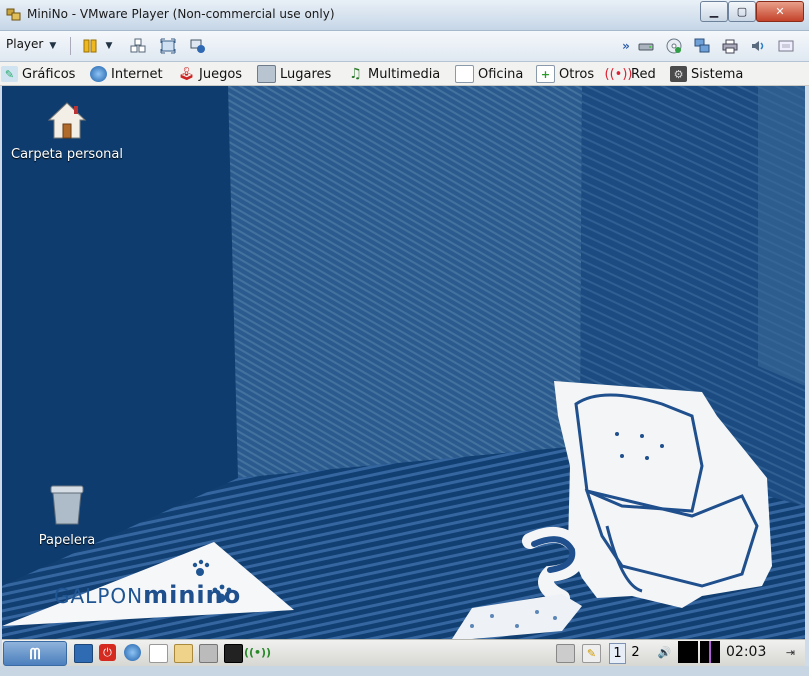 This screenshot has width=809, height=676. I want to click on menu-label: Gráficos, so click(49, 74).